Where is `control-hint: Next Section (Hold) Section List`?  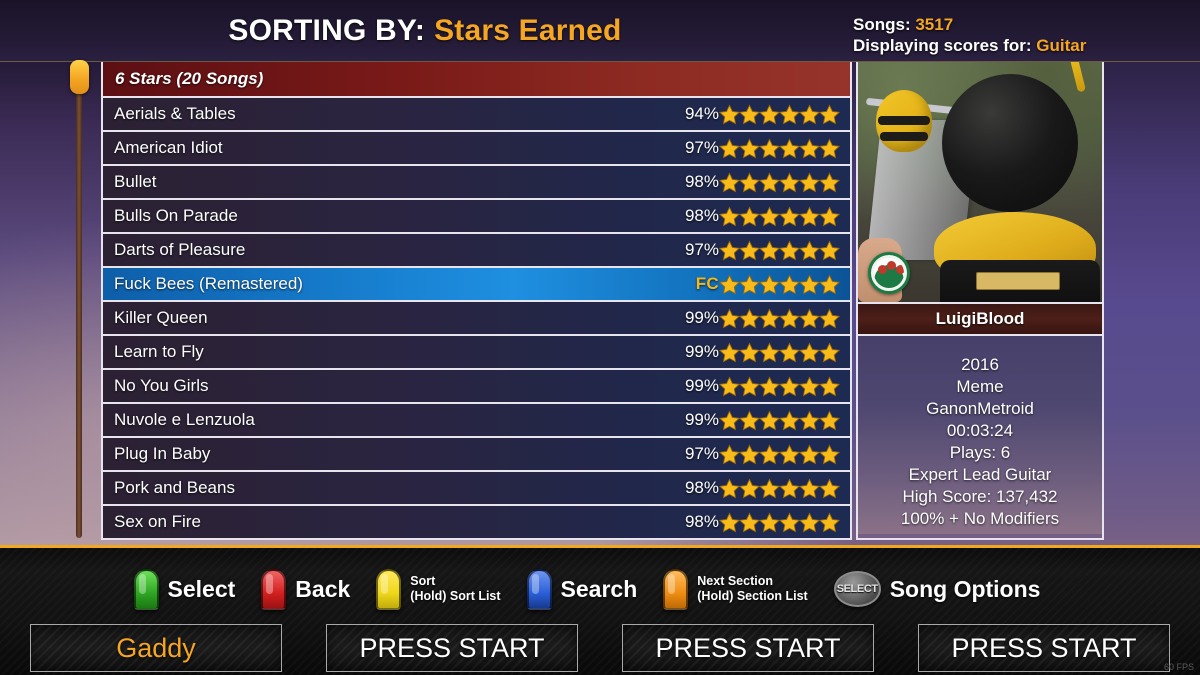
control-hint: Next Section (Hold) Section List is located at coordinates (735, 589).